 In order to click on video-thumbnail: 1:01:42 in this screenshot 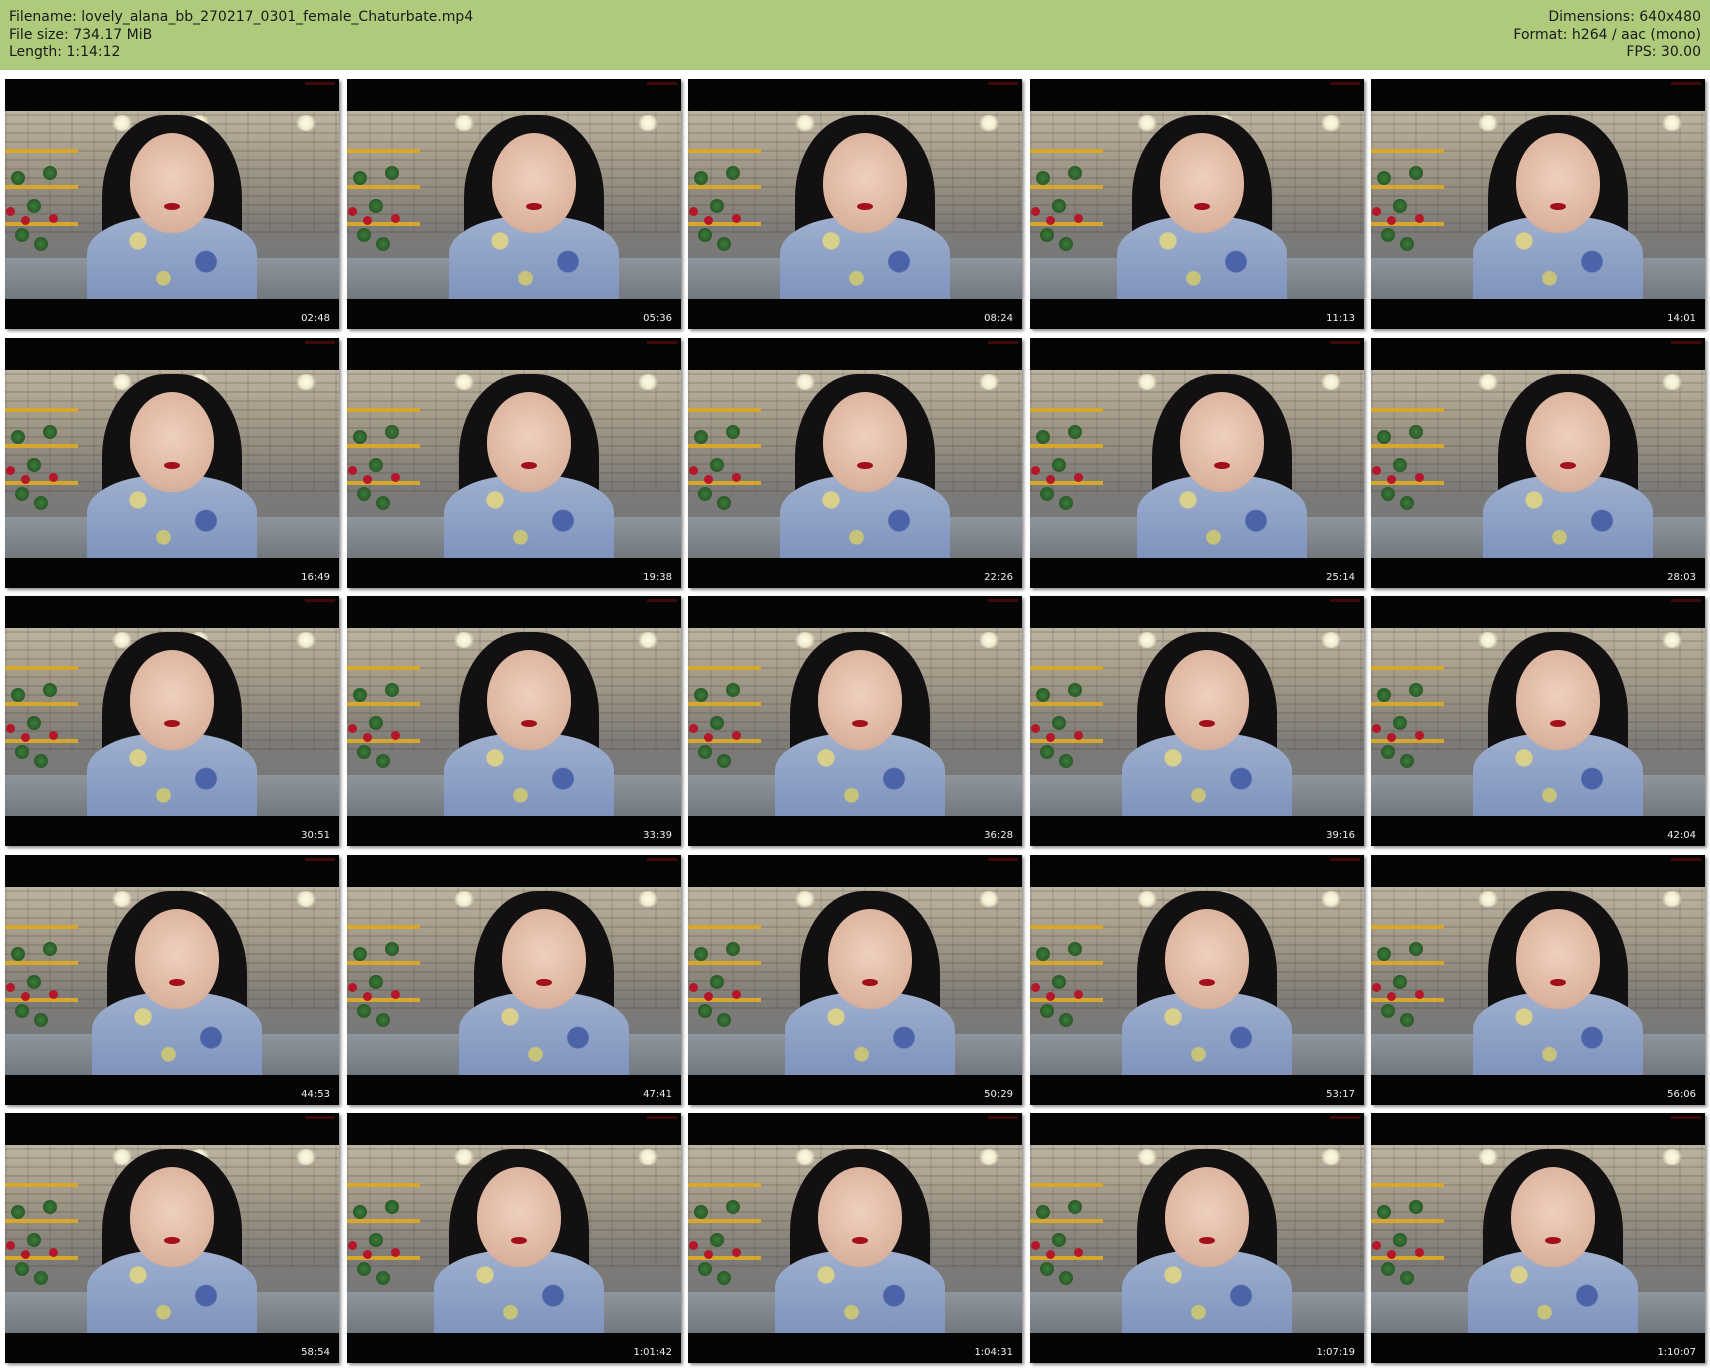, I will do `click(514, 1238)`.